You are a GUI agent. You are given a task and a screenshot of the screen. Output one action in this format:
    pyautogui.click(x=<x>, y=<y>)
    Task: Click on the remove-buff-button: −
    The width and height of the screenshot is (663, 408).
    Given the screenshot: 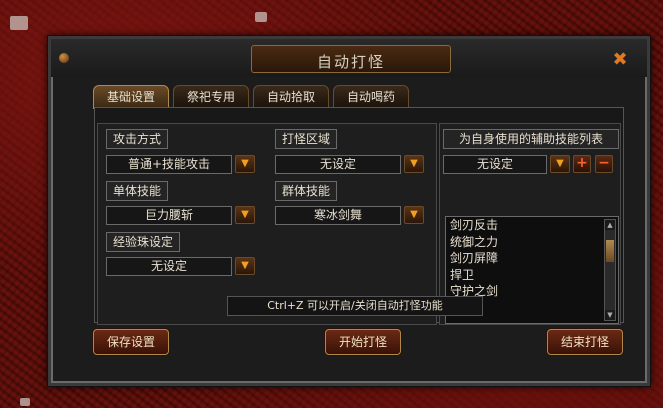 What is the action you would take?
    pyautogui.click(x=604, y=164)
    